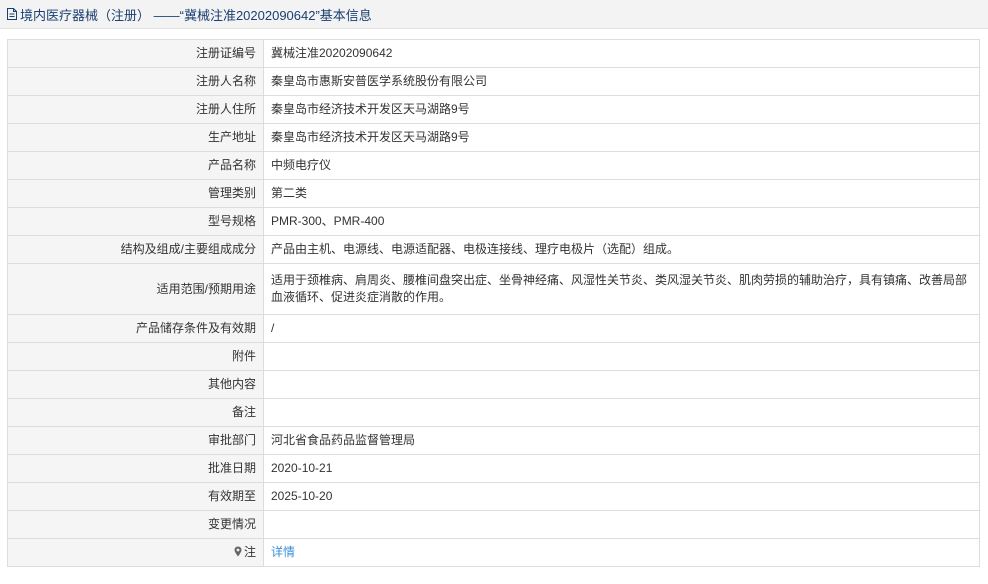  What do you see at coordinates (494, 14) in the screenshot?
I see `page-header: 境内医疗器械（注册） ——“冀械注准20202090642”基本信息` at bounding box center [494, 14].